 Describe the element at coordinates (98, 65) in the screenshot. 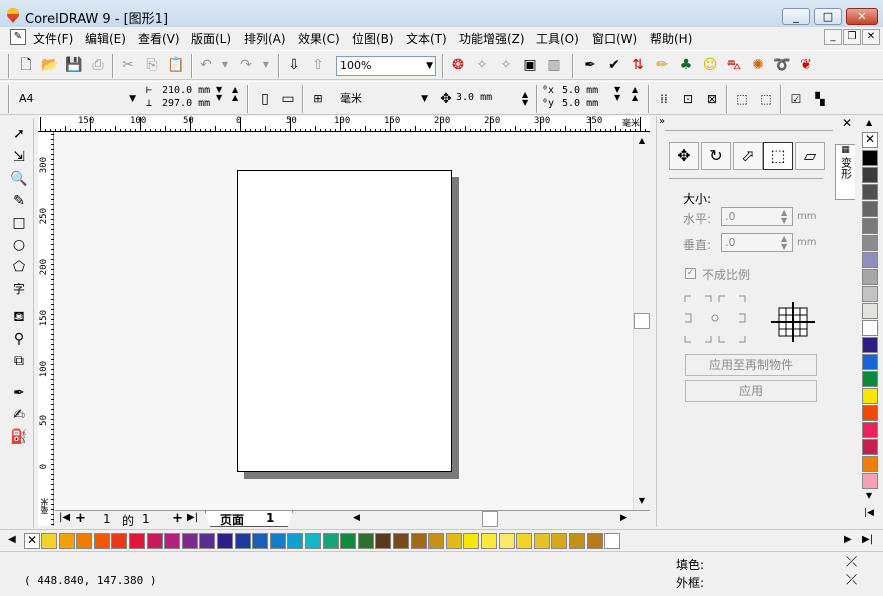

I see `print-icon: ⎙` at that location.